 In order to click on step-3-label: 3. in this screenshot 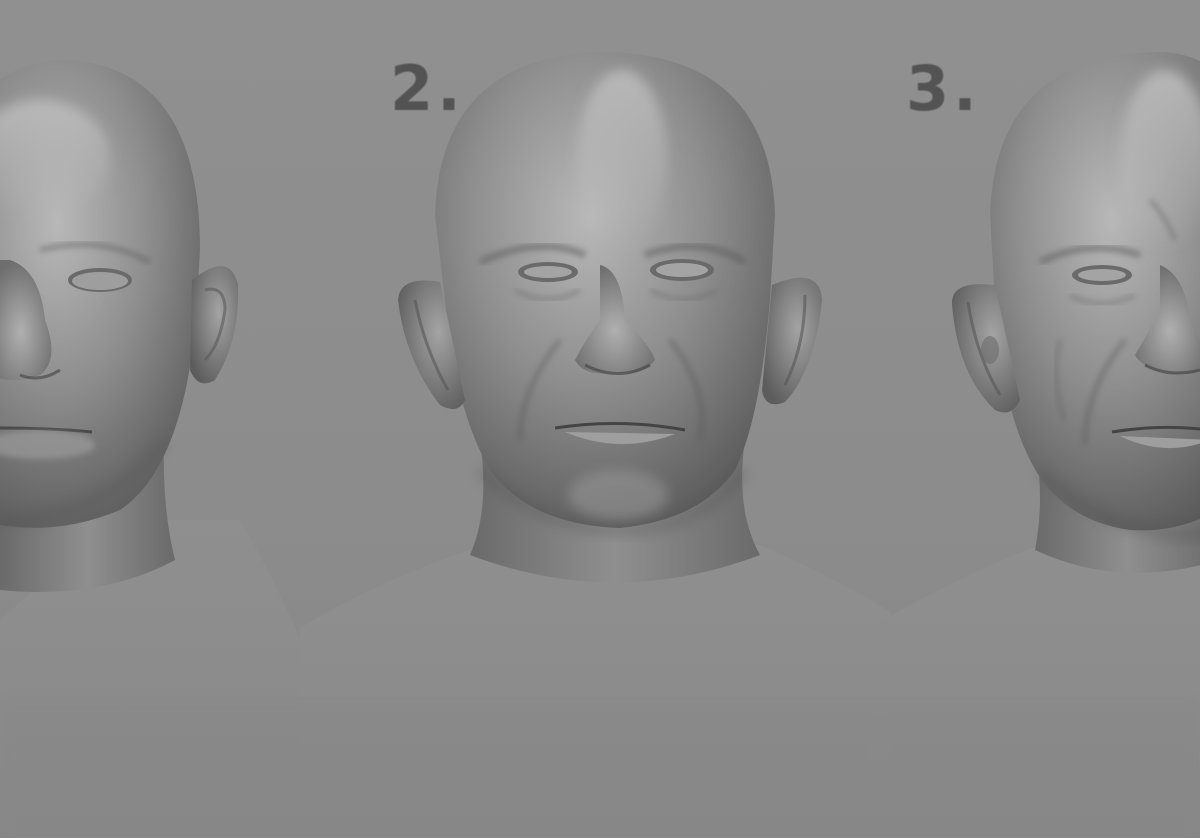, I will do `click(943, 88)`.